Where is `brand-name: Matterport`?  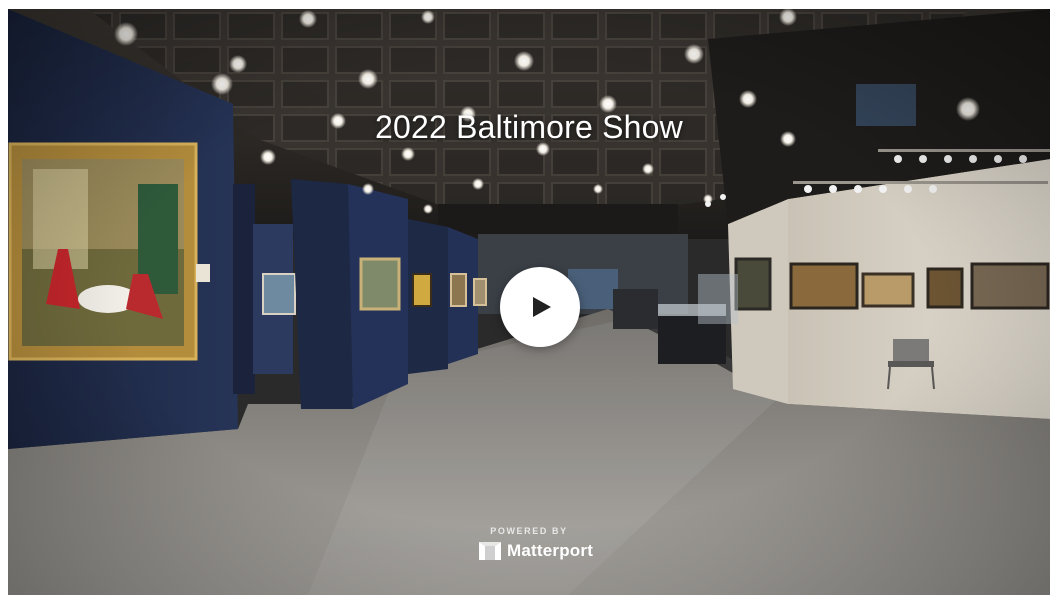
brand-name: Matterport is located at coordinates (550, 550).